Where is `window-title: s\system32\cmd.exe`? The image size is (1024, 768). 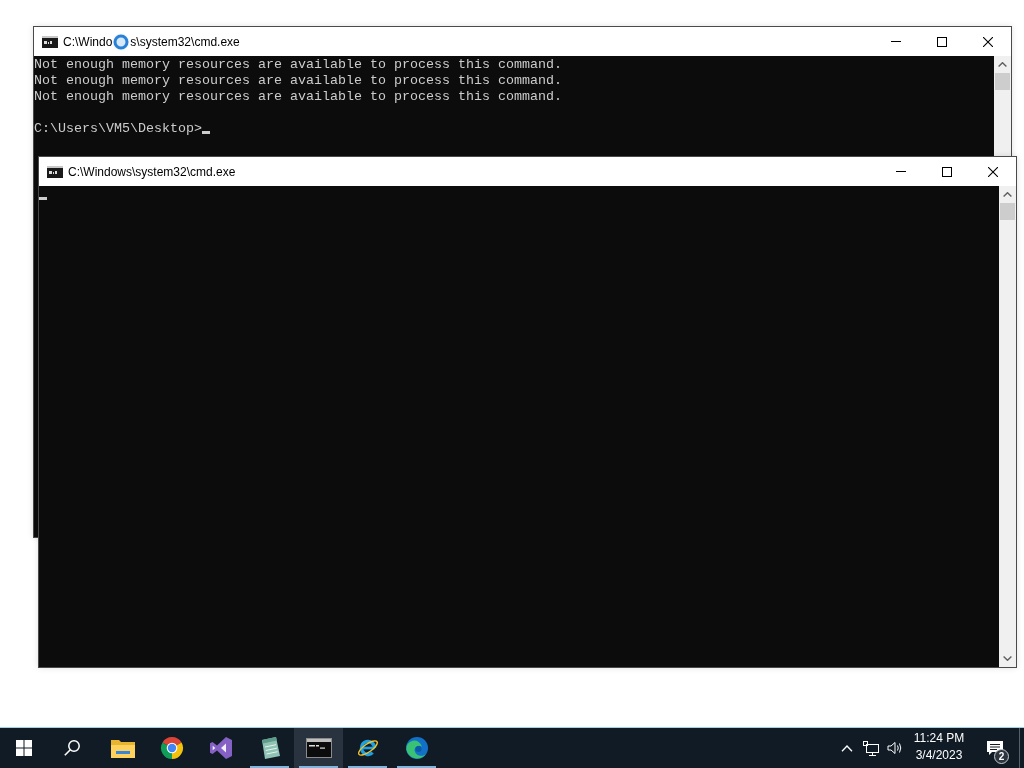 window-title: s\system32\cmd.exe is located at coordinates (185, 41).